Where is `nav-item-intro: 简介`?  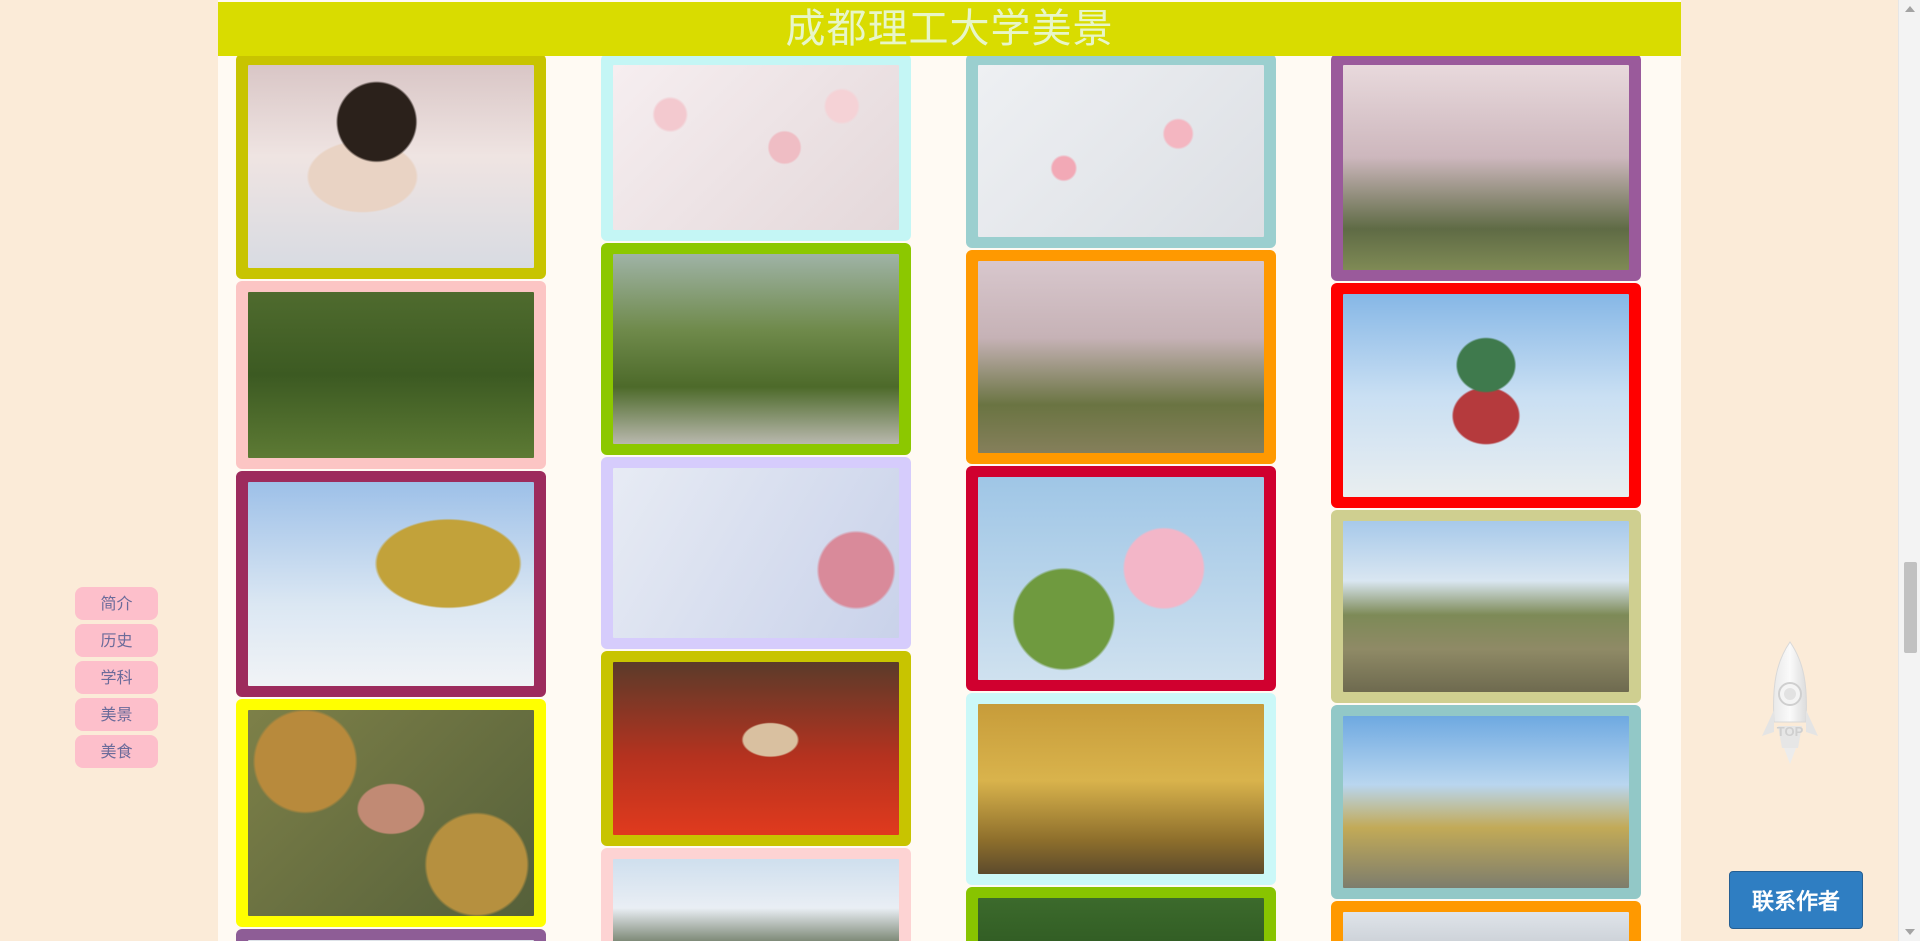
nav-item-intro: 简介 is located at coordinates (116, 603).